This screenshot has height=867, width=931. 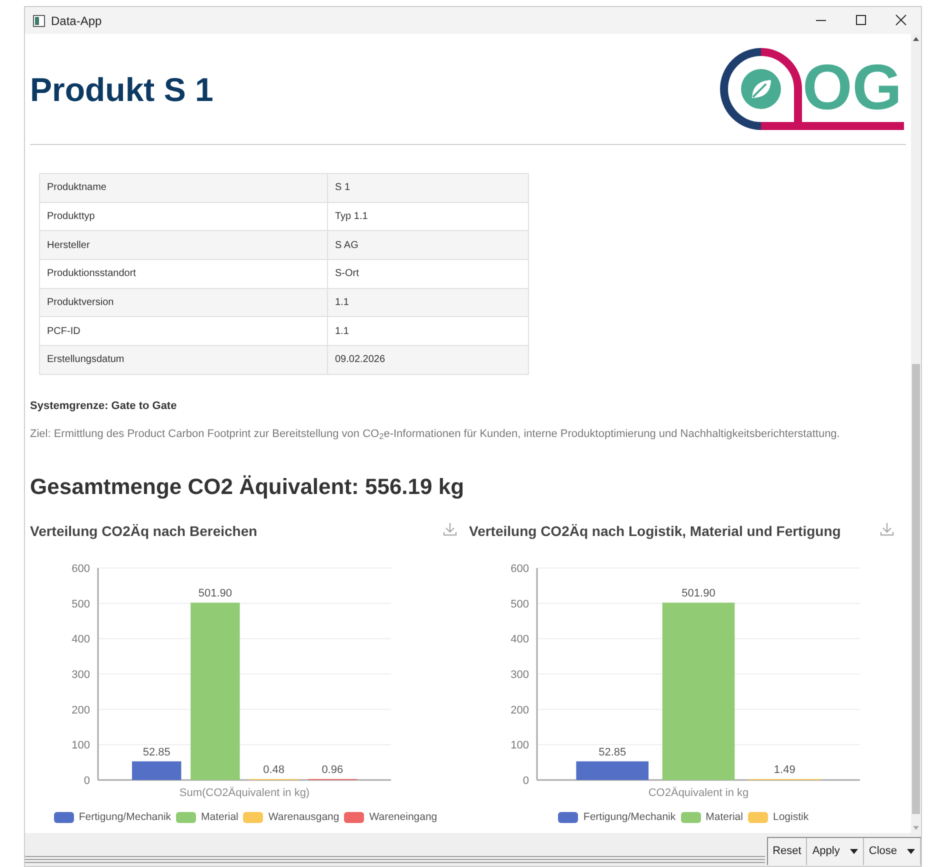 I want to click on chart-title: Verteilung CO2Äq nach Bereichen, so click(x=144, y=531).